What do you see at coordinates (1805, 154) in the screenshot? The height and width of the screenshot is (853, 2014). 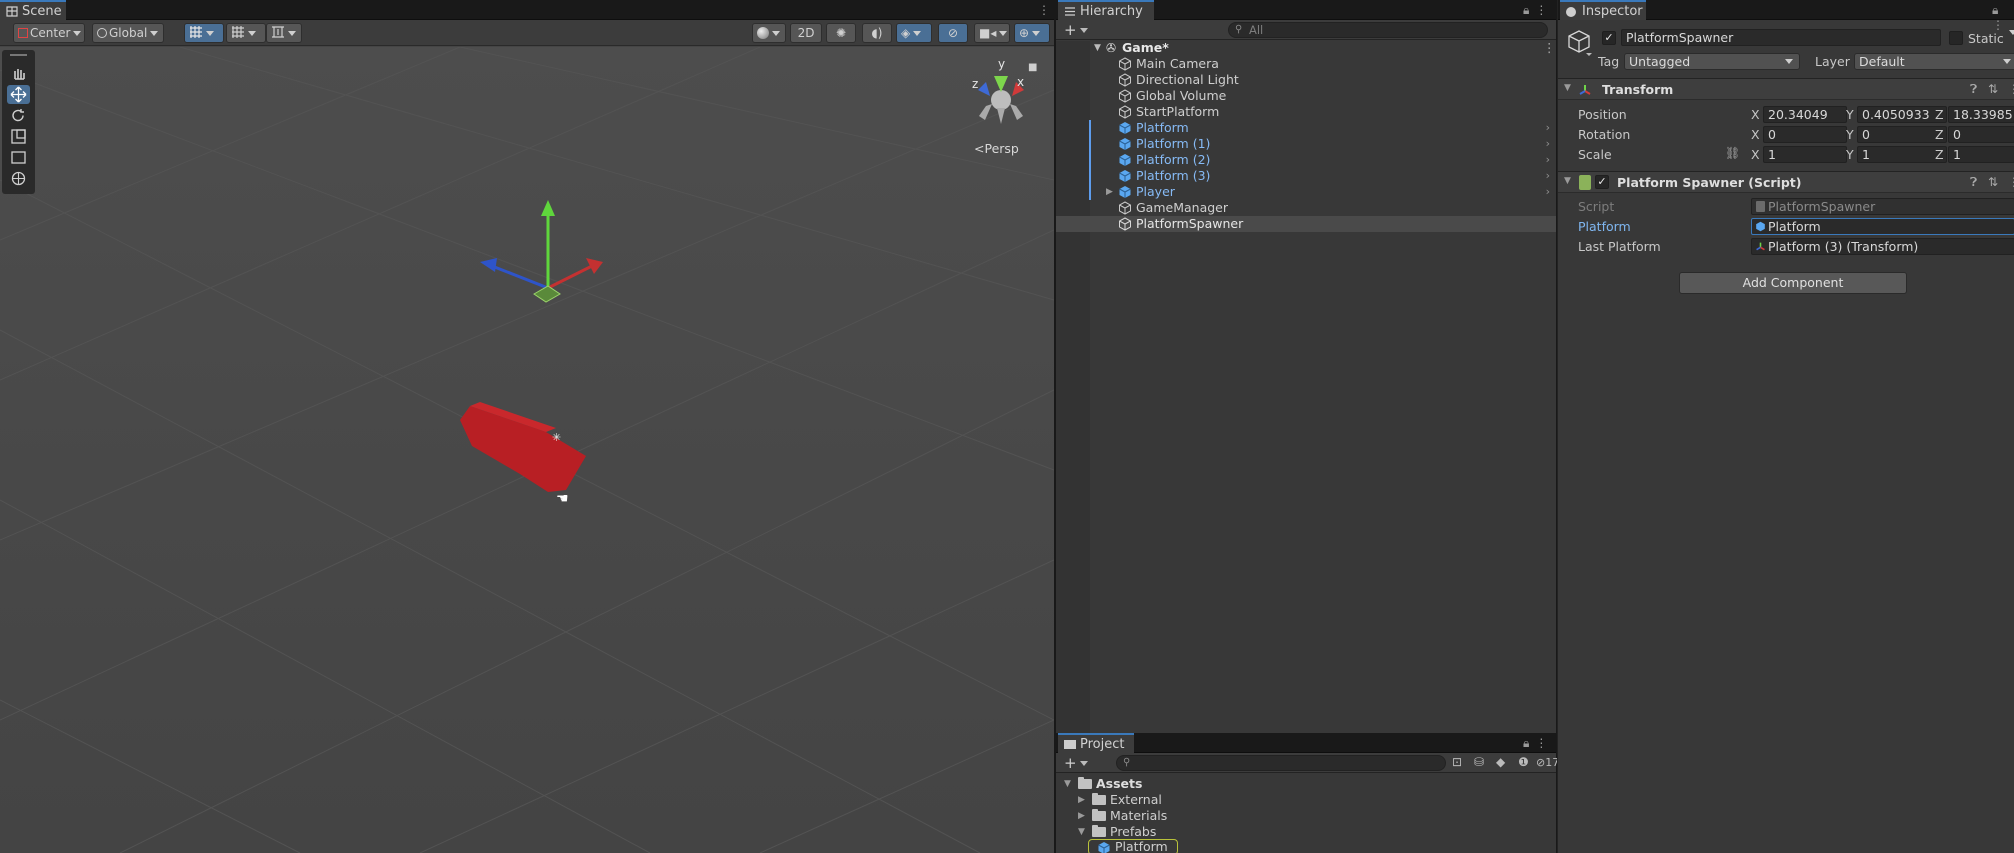 I see `scale-x-field: 1` at bounding box center [1805, 154].